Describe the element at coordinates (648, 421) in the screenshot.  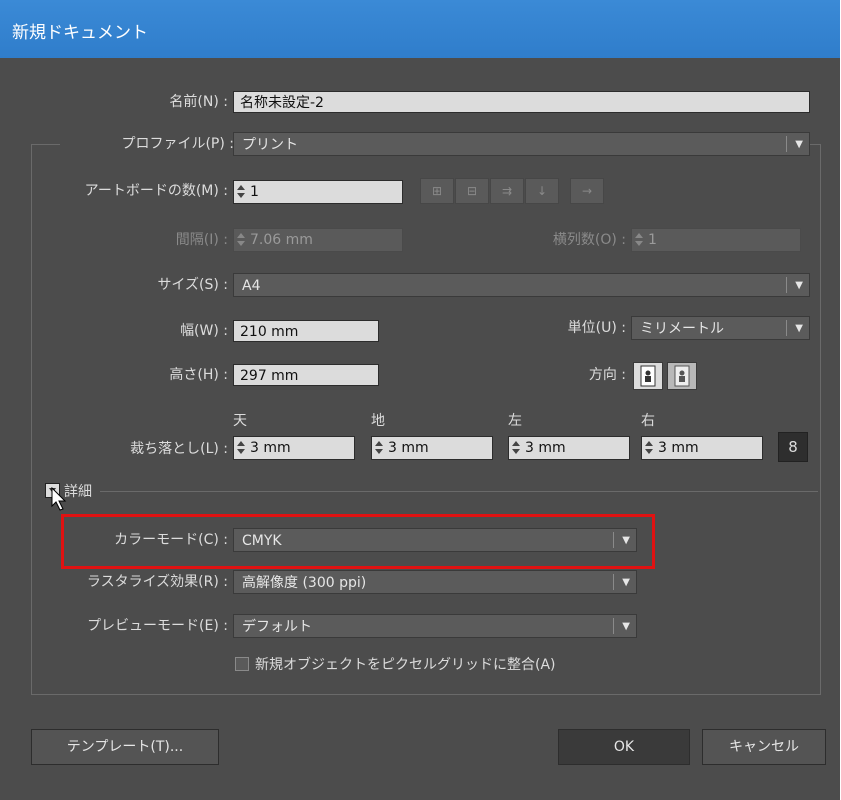
I see `bleed-right-label: 右` at that location.